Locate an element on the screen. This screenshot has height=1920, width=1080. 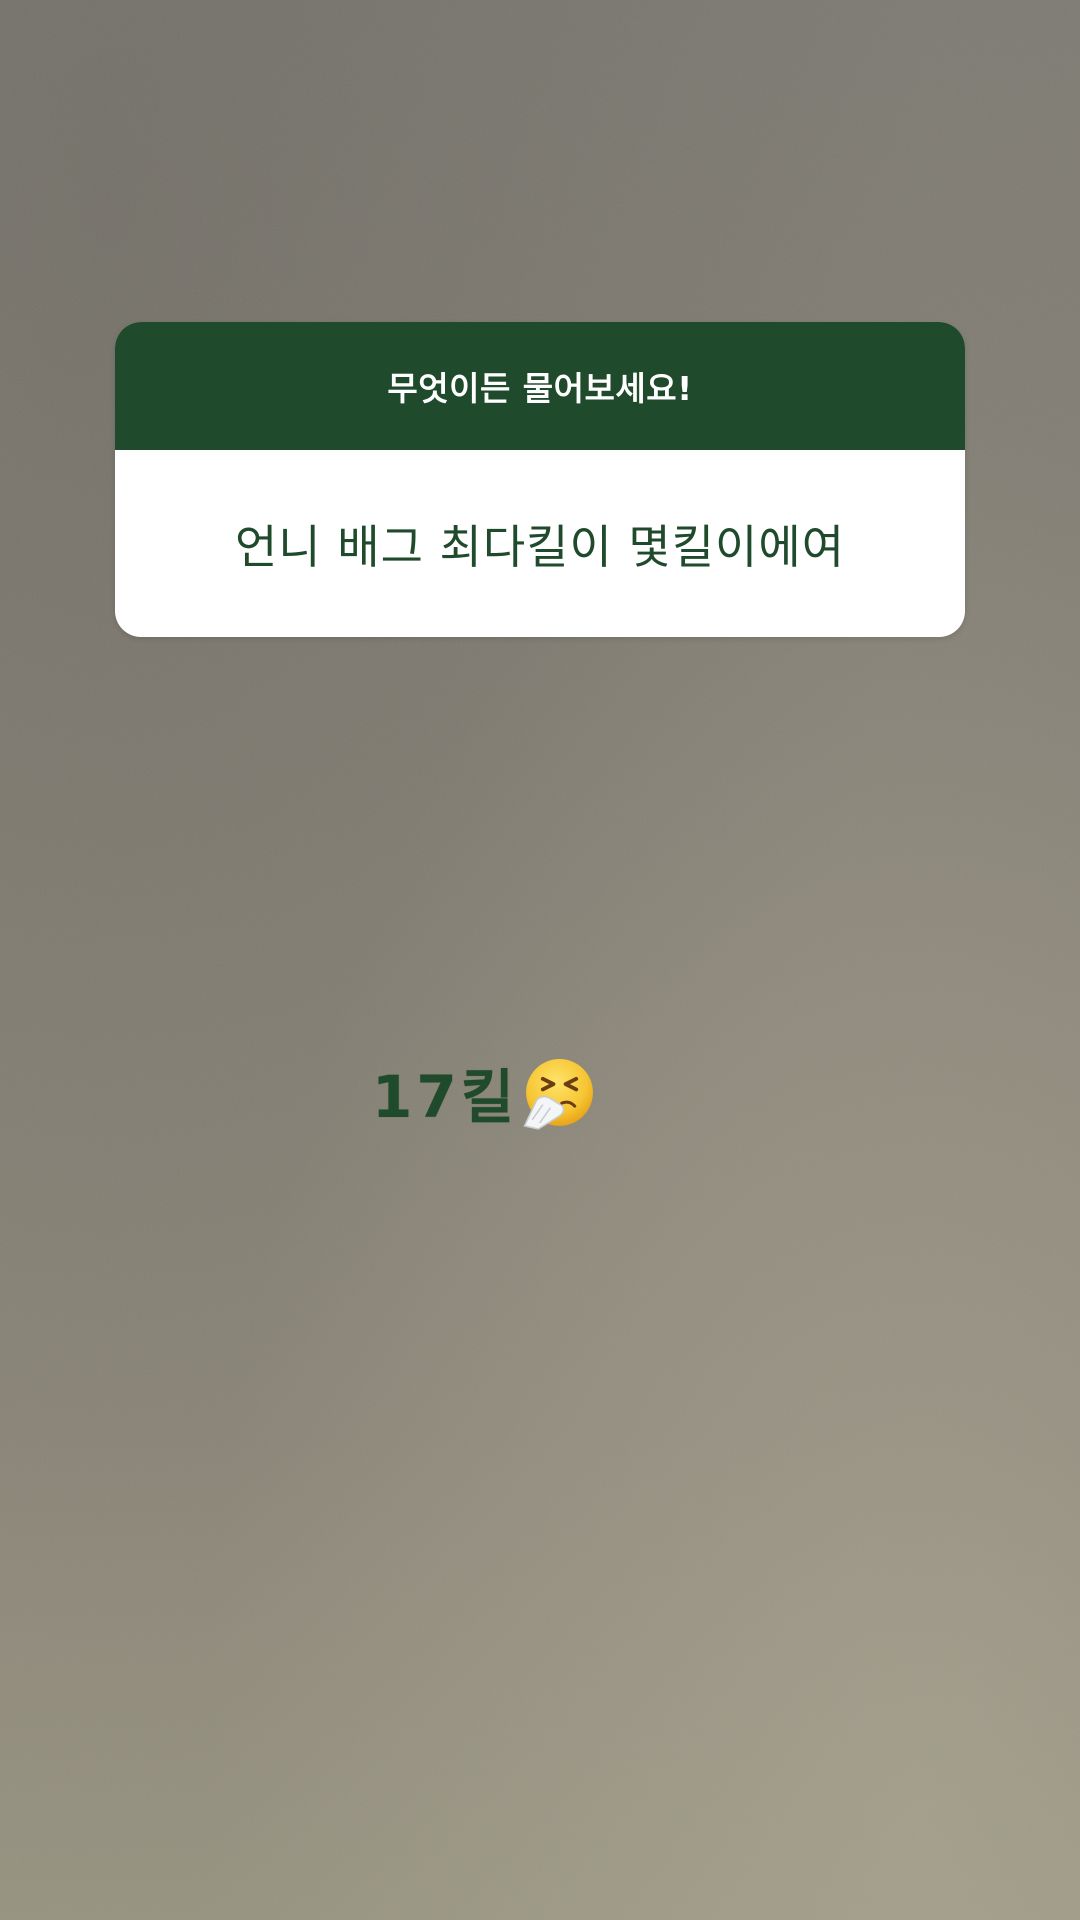
question-sticker-body: 언니 배그 최다킬이 몇킬이에여 is located at coordinates (540, 543).